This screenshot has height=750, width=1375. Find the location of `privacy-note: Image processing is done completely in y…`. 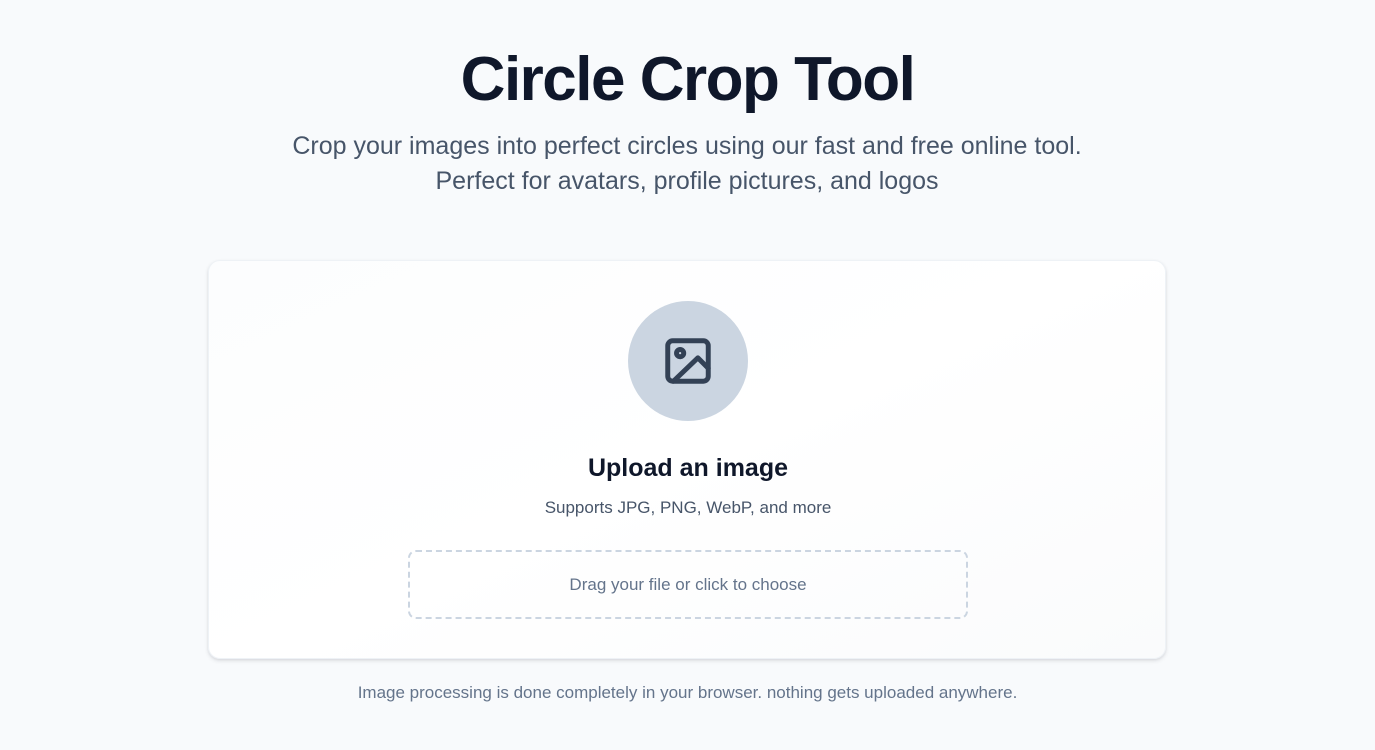

privacy-note: Image processing is done completely in y… is located at coordinates (687, 692).